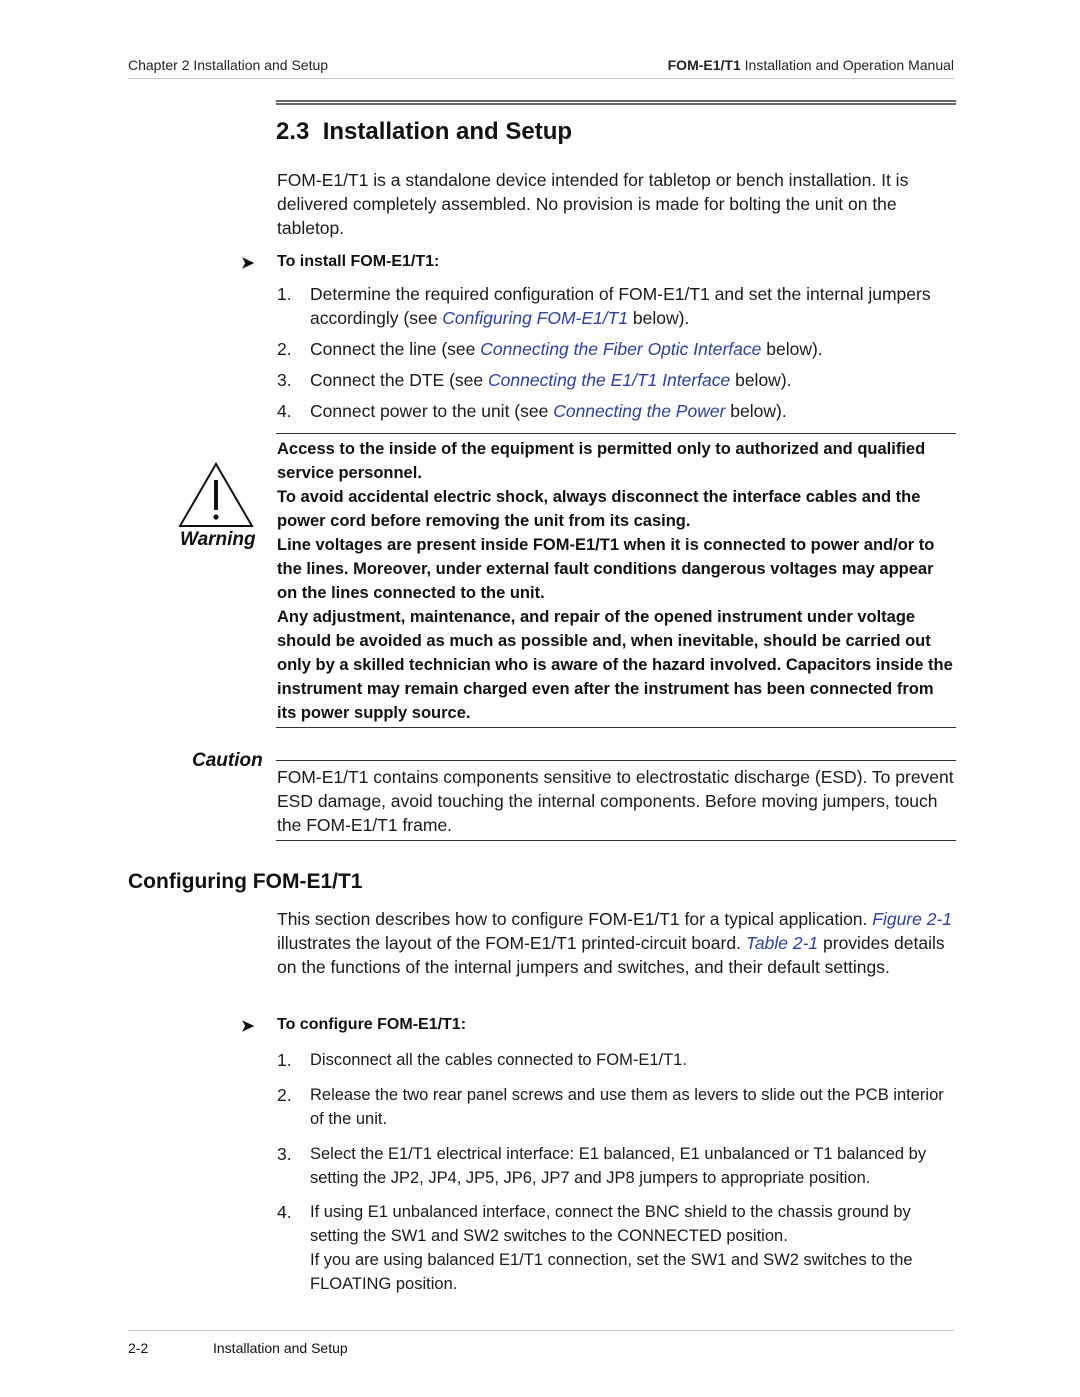  I want to click on install-procedure-title: ➤ To install FOM-E1/T1:, so click(340, 262).